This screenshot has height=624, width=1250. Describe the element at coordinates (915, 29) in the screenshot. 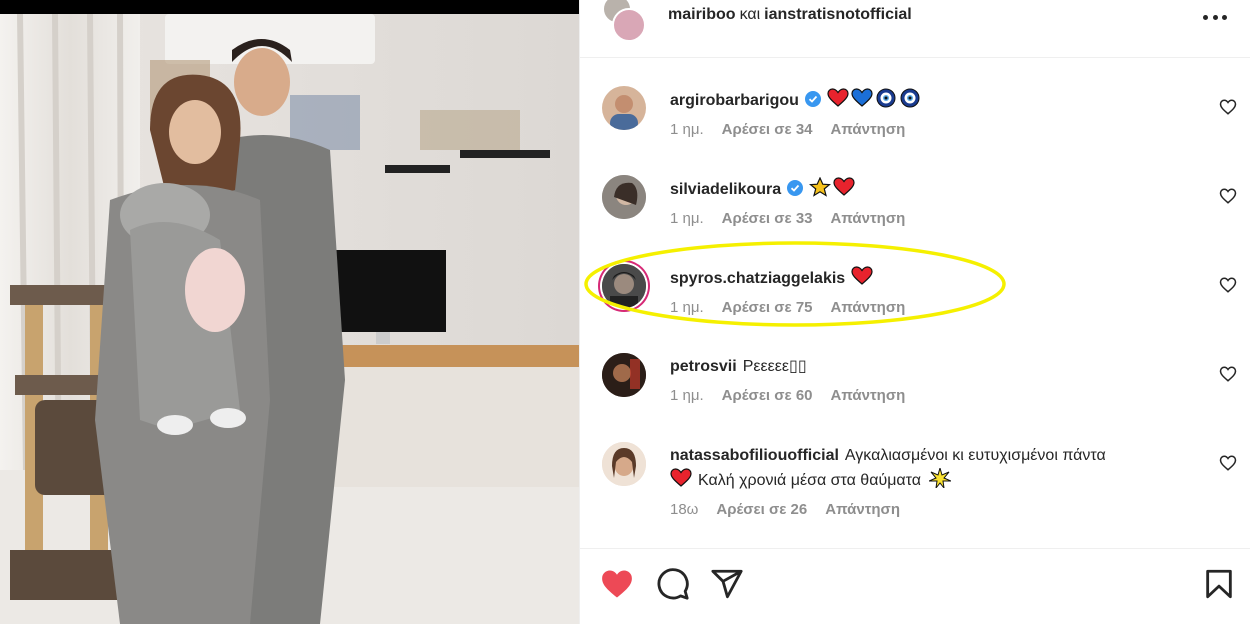

I see `post-header: mairiboo και ianstratisnotofficial` at that location.